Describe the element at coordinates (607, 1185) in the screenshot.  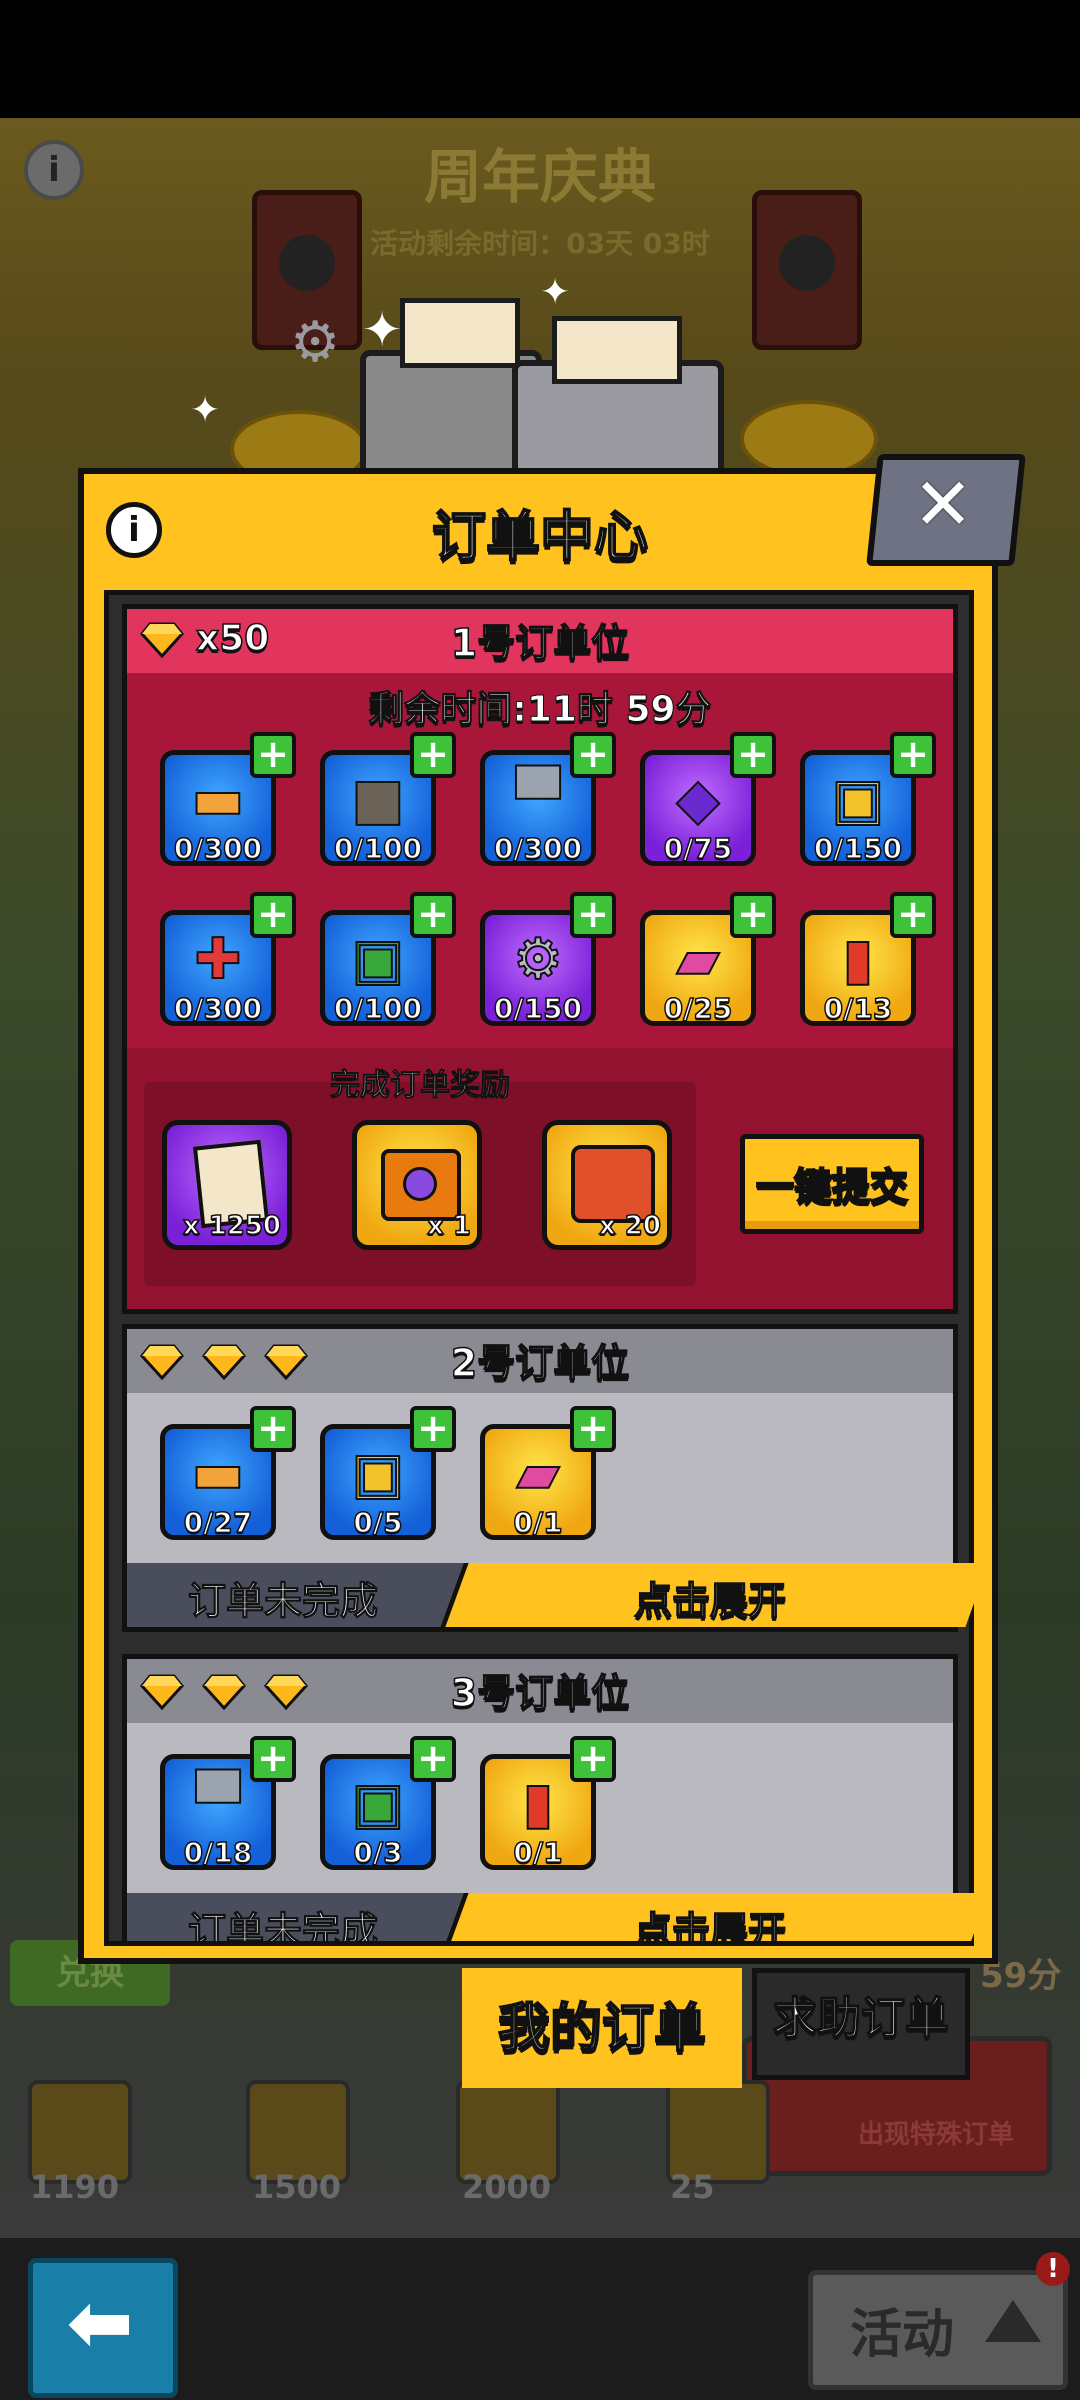
I see `reward-hero-puzzle: x 20` at that location.